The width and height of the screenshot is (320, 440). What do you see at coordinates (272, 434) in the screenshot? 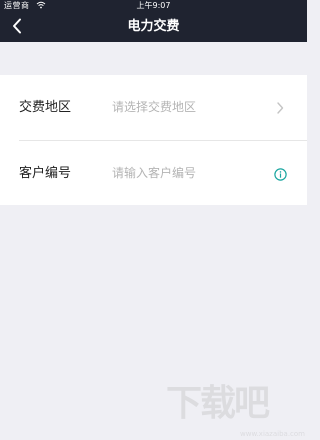
I see `watermark-url: www.xiazaiba.com` at bounding box center [272, 434].